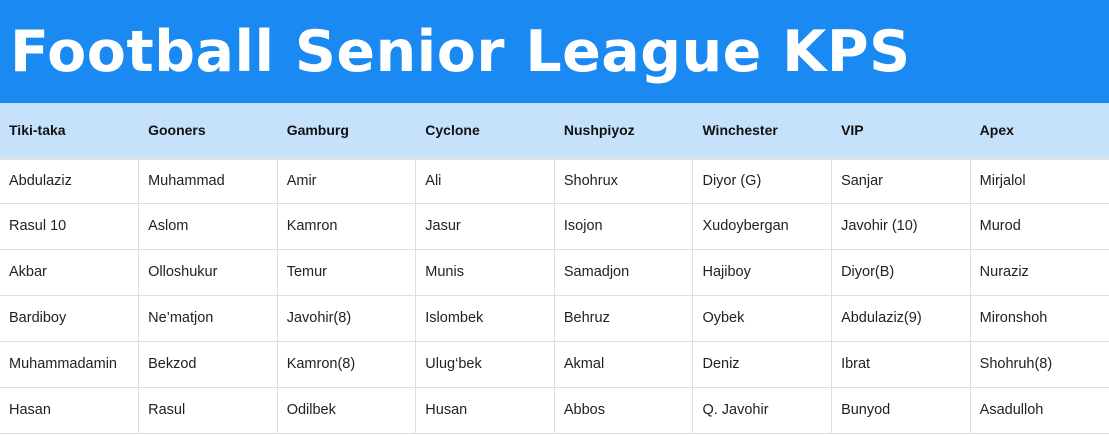  Describe the element at coordinates (901, 410) in the screenshot. I see `player-cell: Bunyod` at that location.